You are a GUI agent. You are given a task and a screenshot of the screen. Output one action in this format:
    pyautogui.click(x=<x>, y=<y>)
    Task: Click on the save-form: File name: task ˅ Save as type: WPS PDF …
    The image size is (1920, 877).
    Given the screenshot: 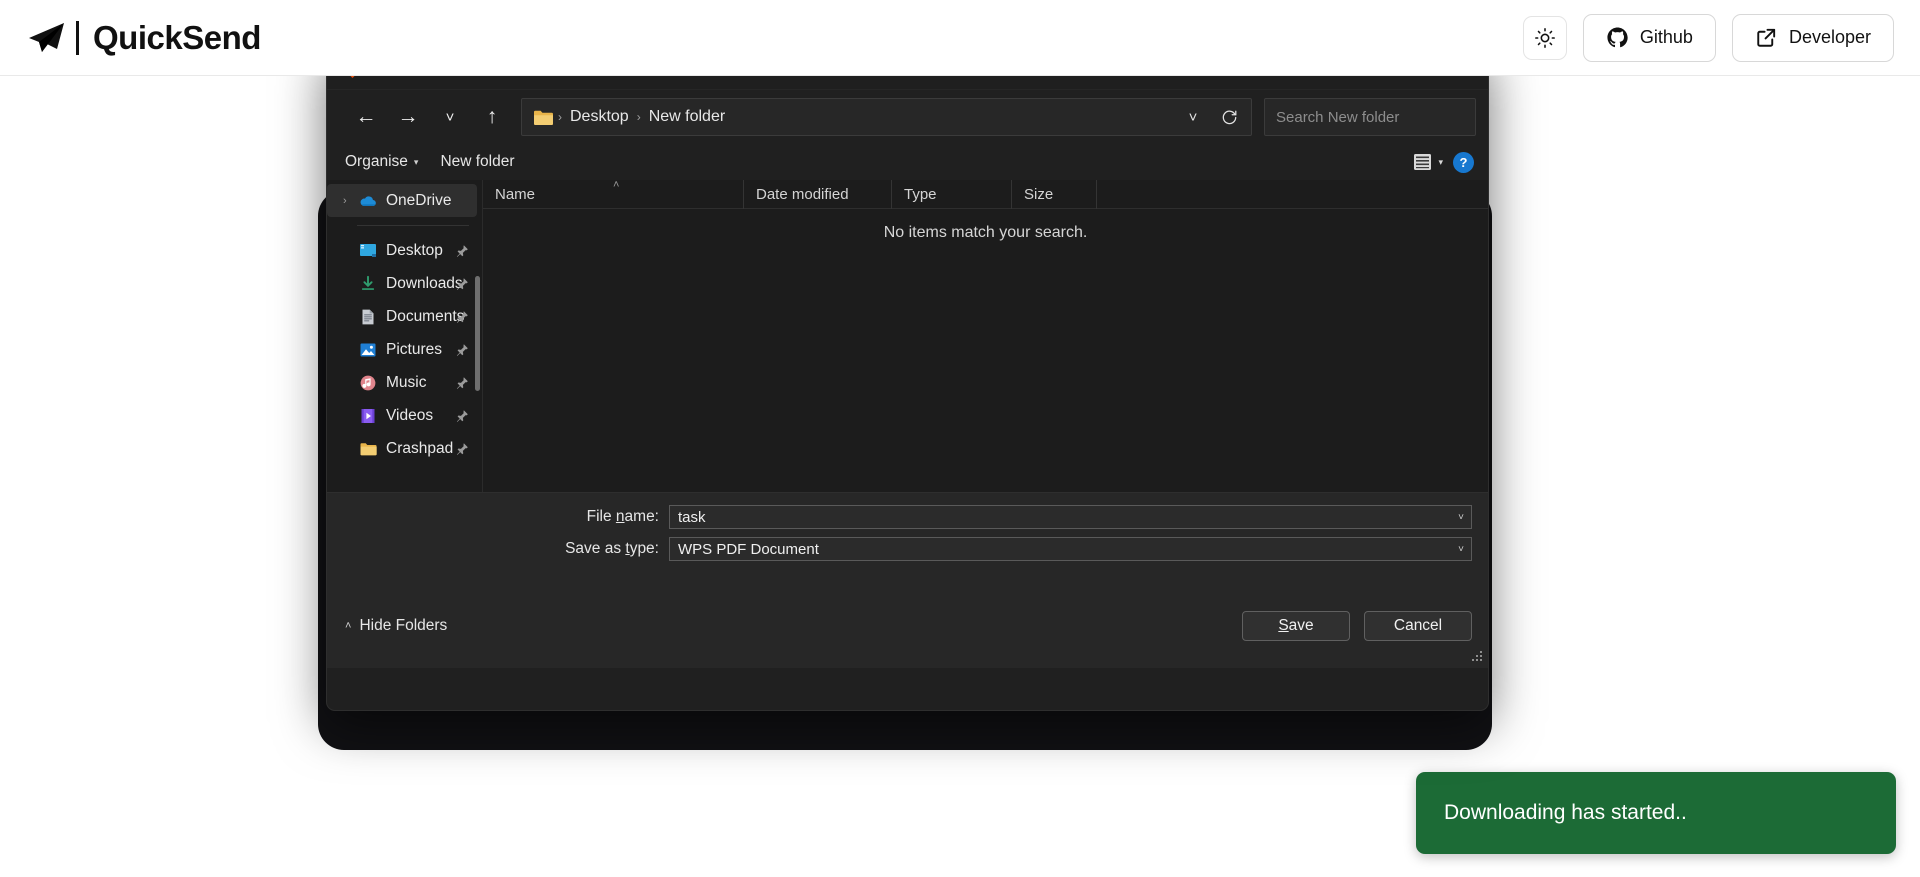 What is the action you would take?
    pyautogui.click(x=907, y=538)
    